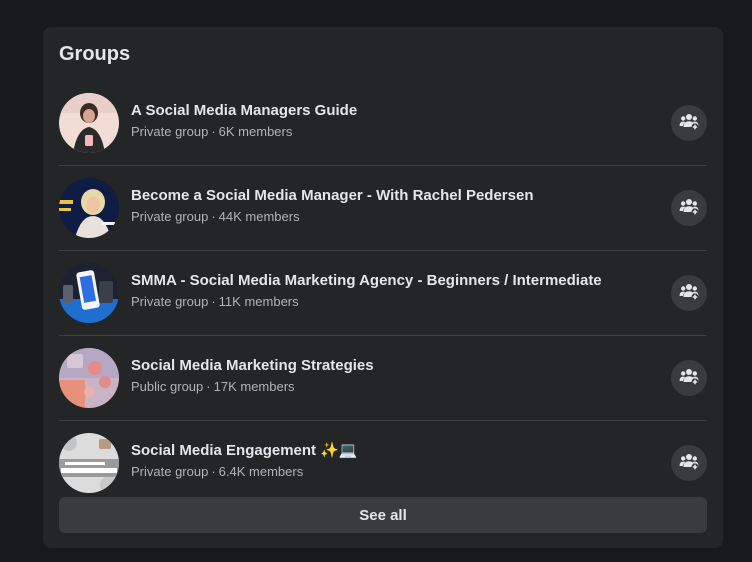 This screenshot has width=752, height=562. I want to click on group-name: Social Media Engagement ✨💻, so click(391, 451).